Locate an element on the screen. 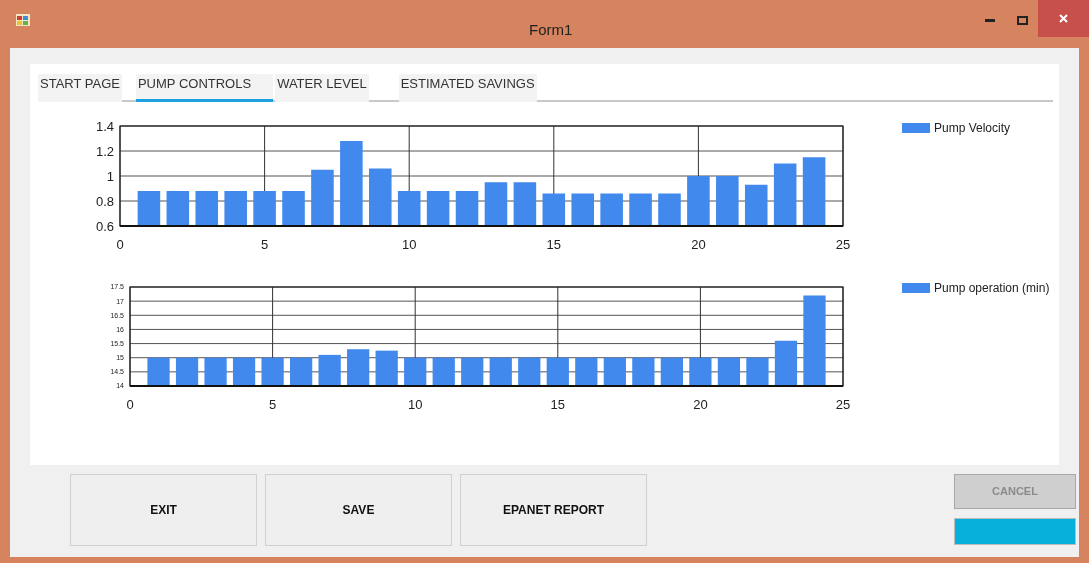  minimize-icon is located at coordinates (990, 20).